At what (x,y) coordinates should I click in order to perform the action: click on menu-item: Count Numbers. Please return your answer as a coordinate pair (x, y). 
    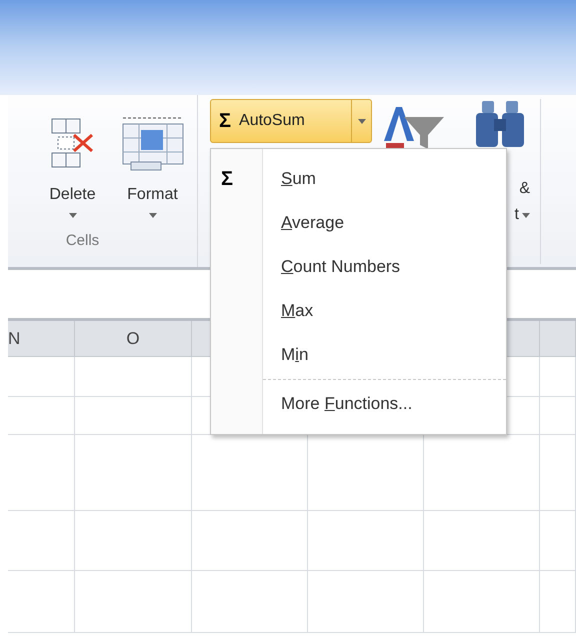
    Looking at the image, I should click on (340, 267).